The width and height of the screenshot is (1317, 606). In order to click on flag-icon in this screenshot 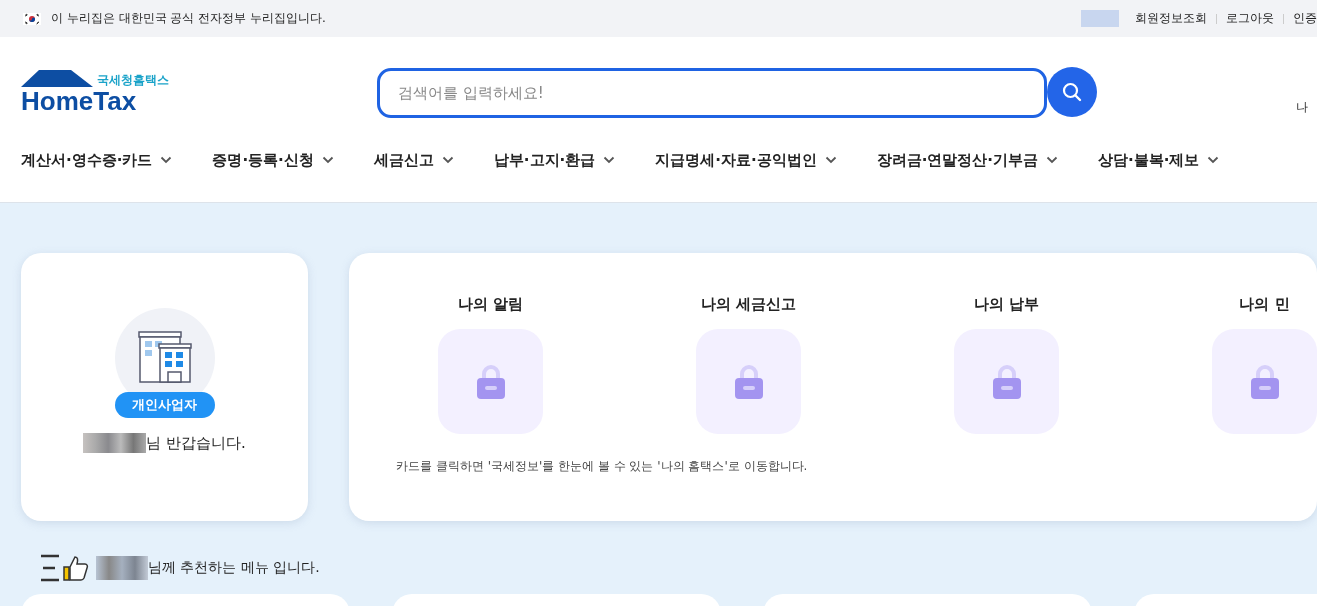, I will do `click(32, 18)`.